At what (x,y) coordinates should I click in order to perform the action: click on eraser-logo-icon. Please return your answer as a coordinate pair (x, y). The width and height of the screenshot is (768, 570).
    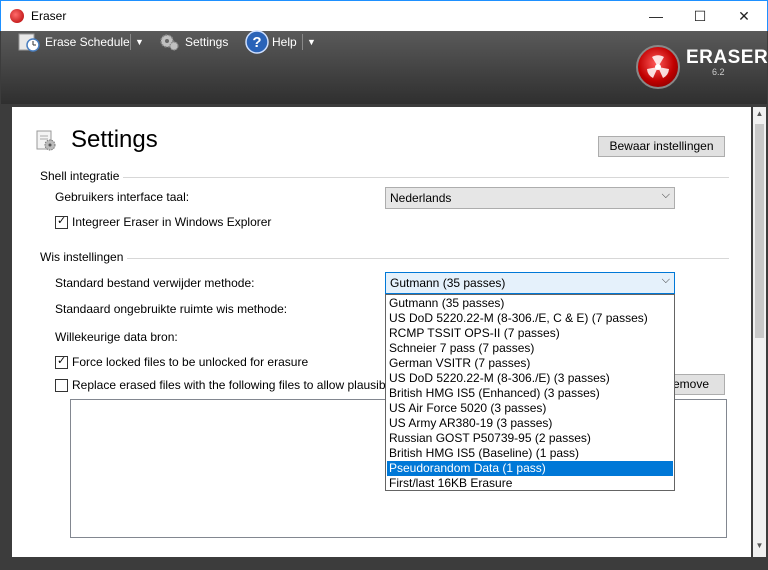
    Looking at the image, I should click on (658, 67).